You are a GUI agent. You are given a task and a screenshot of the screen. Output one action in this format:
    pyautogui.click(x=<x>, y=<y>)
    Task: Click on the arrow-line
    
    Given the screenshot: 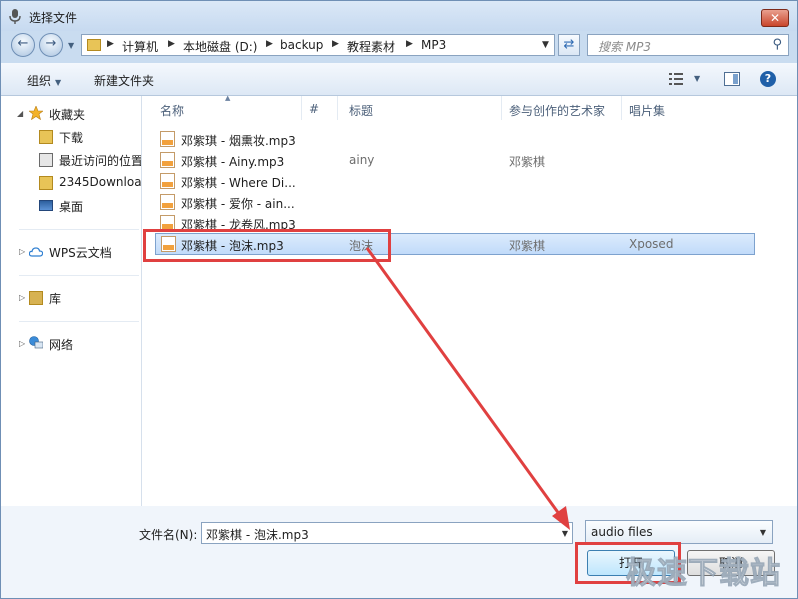 What is the action you would take?
    pyautogui.click(x=464, y=383)
    